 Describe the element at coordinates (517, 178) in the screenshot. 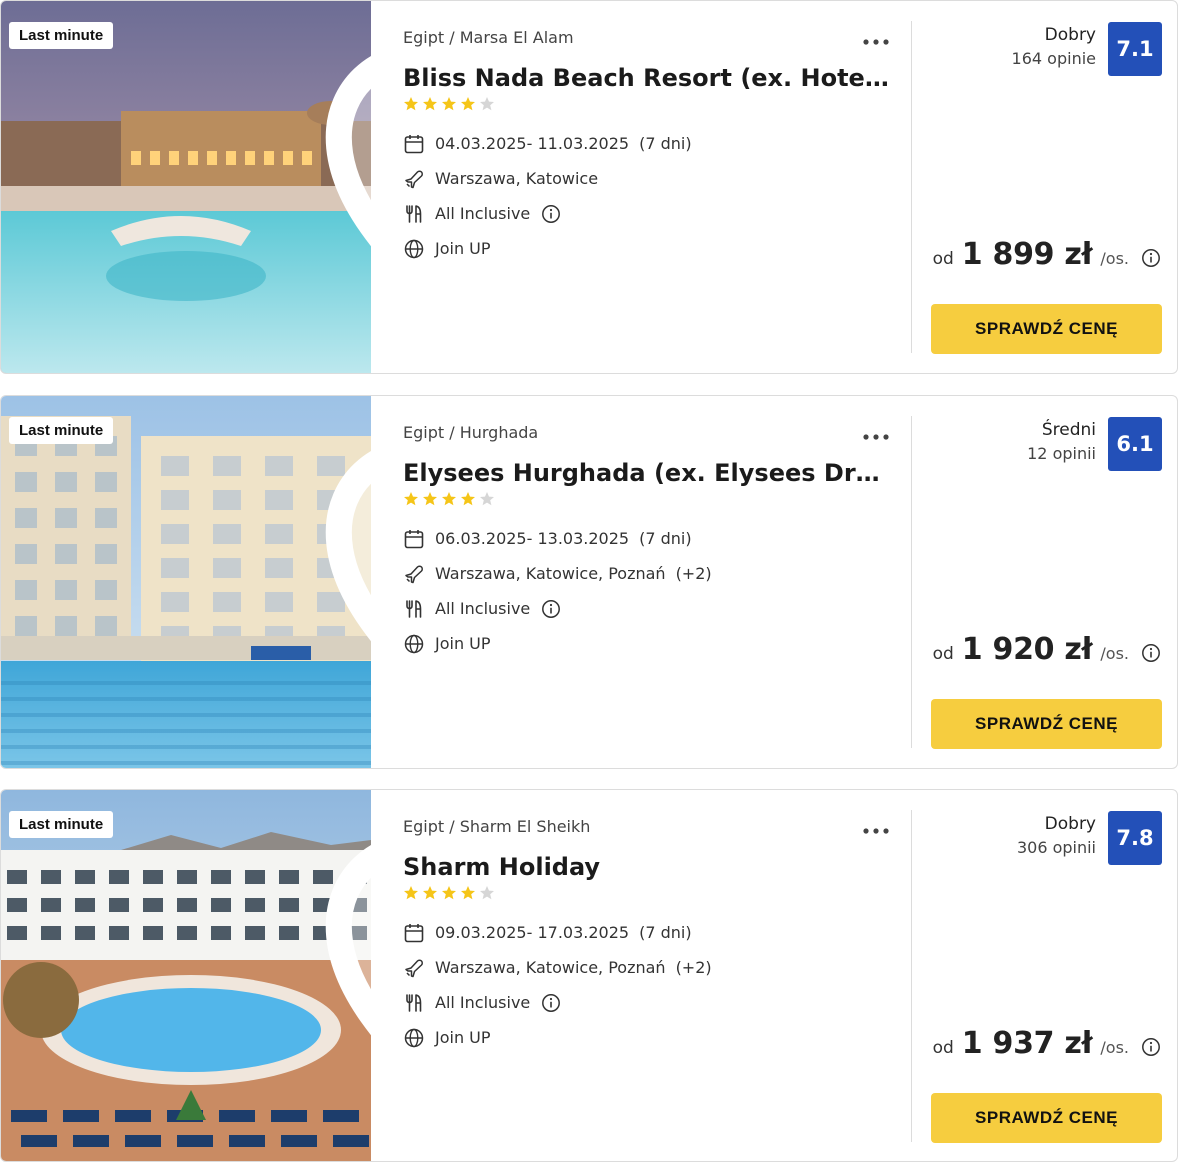

I see `offer-departures: Warszawa, Katowice` at that location.